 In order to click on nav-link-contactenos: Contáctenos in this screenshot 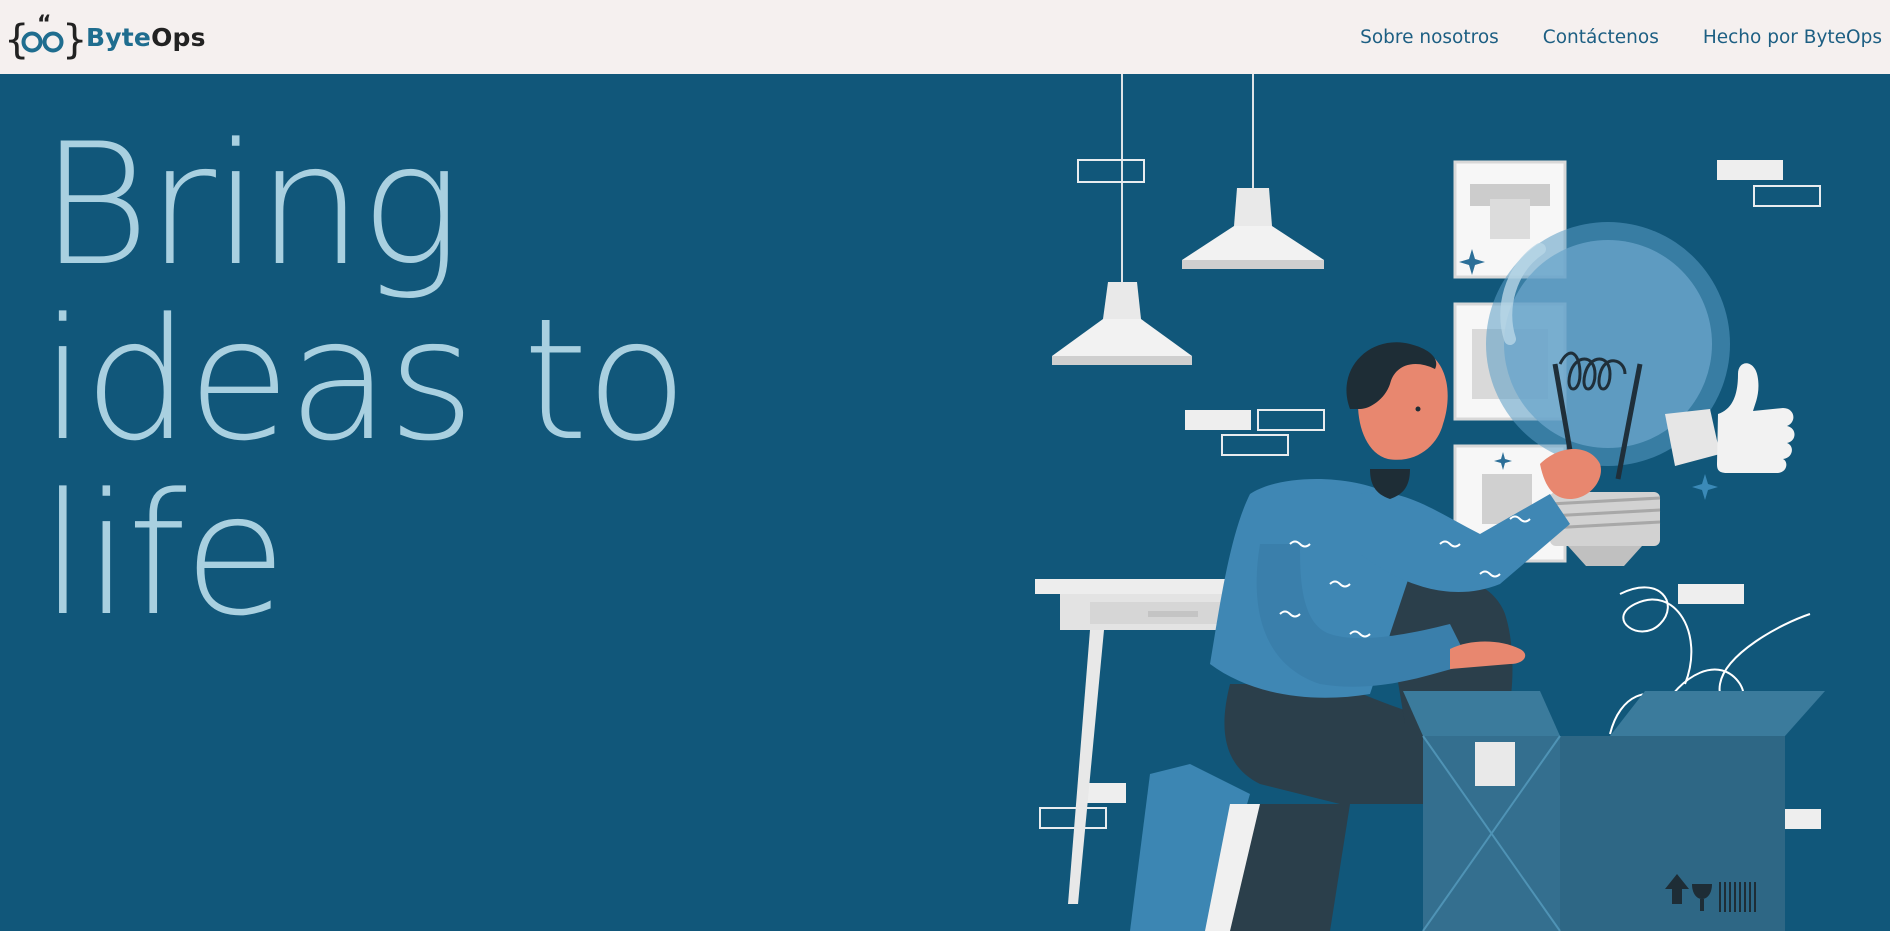, I will do `click(1601, 37)`.